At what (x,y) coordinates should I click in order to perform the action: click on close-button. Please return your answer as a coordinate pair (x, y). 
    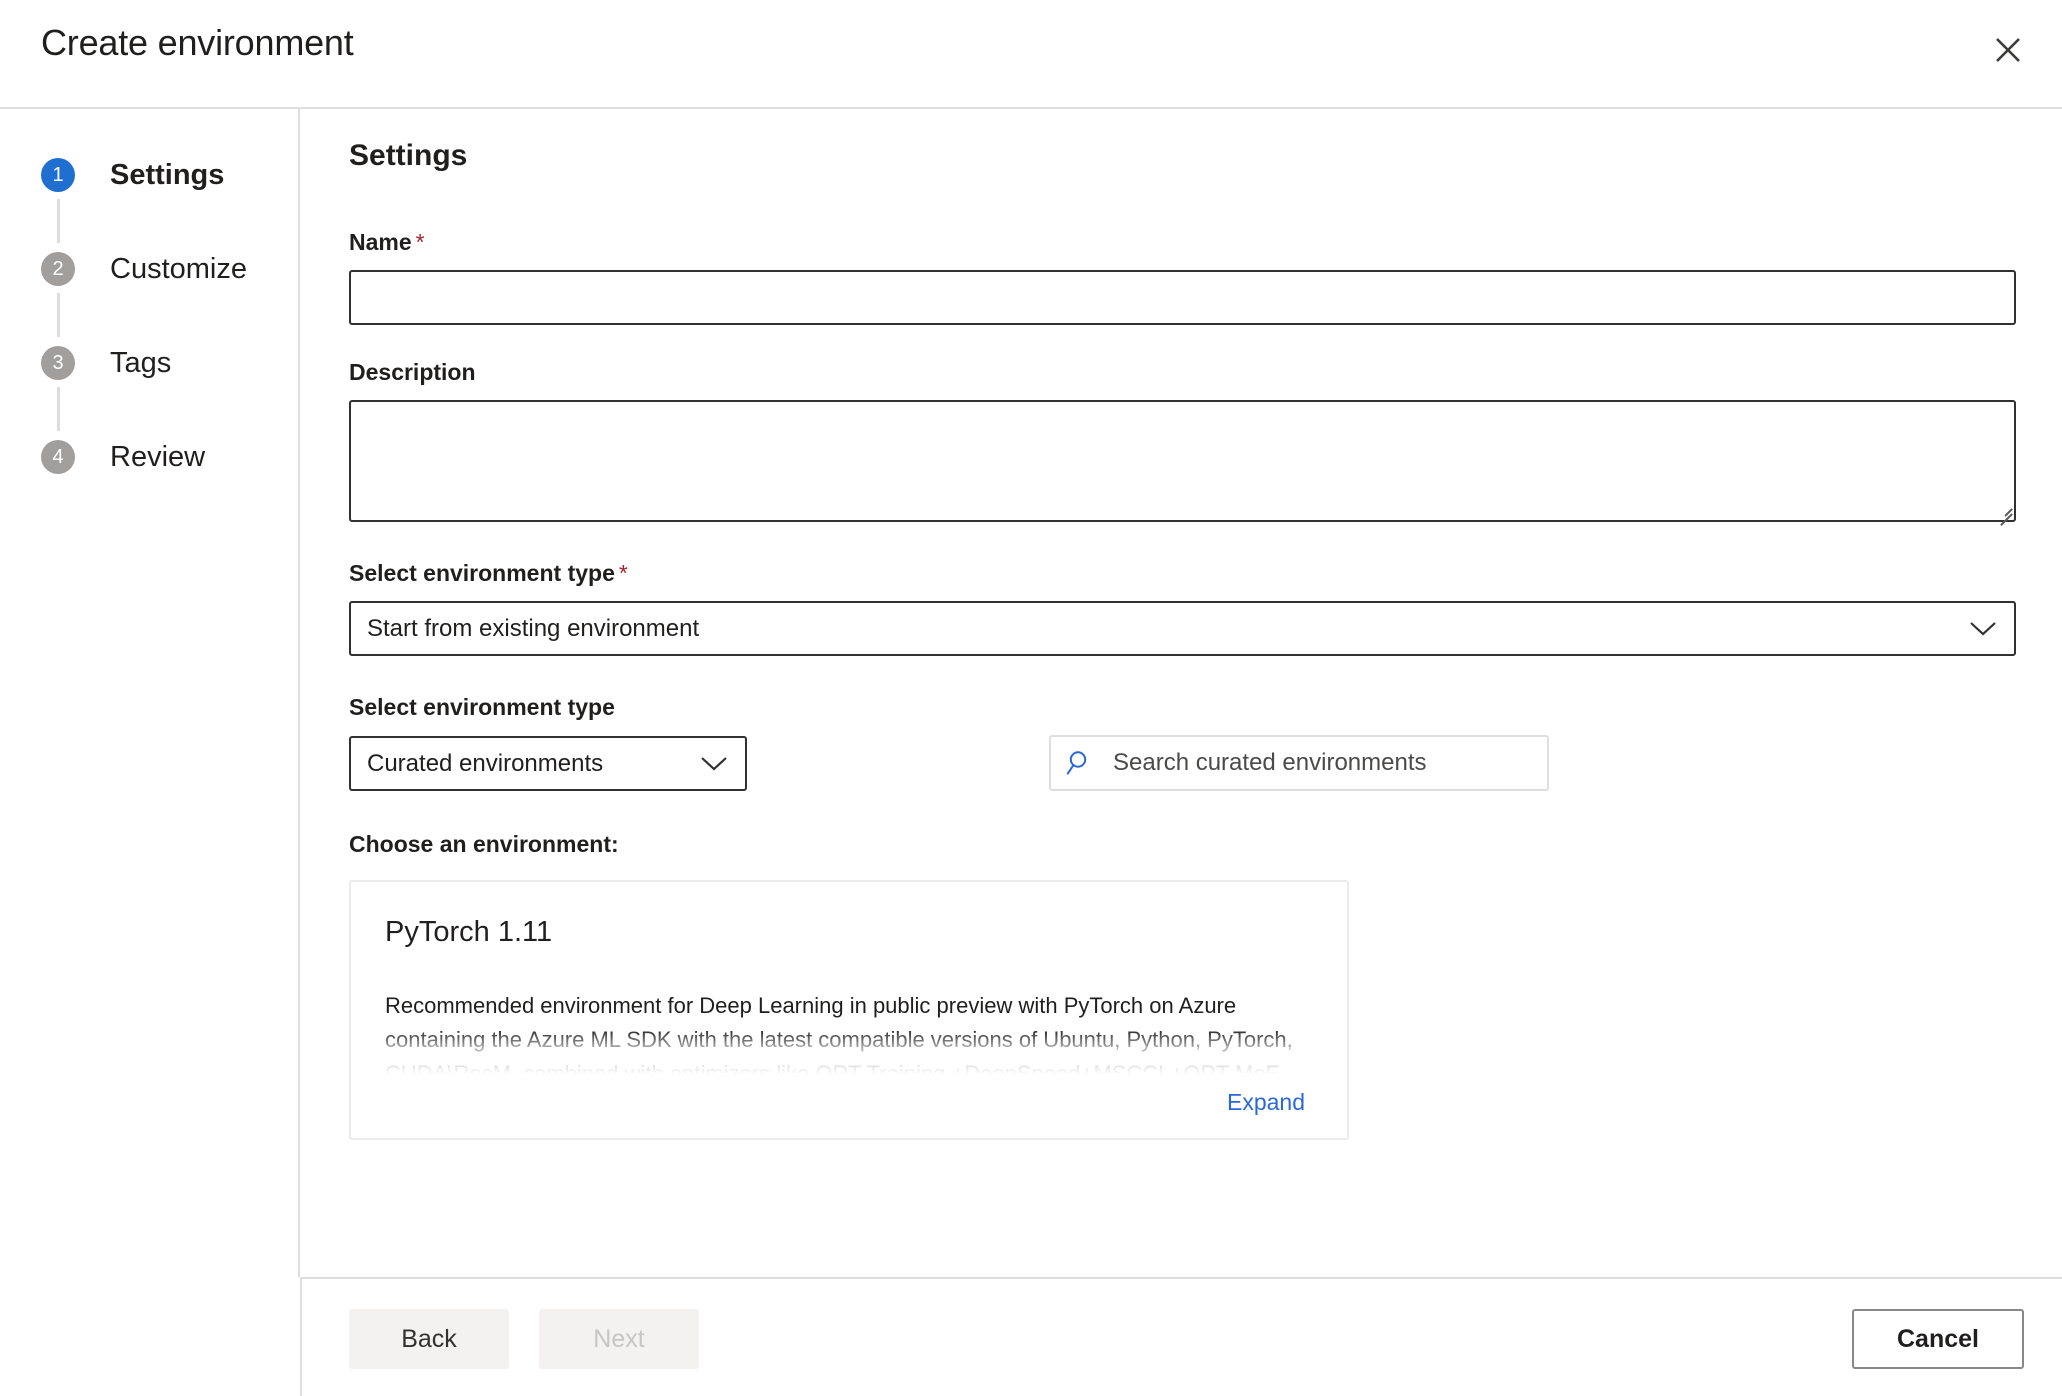
    Looking at the image, I should click on (2008, 50).